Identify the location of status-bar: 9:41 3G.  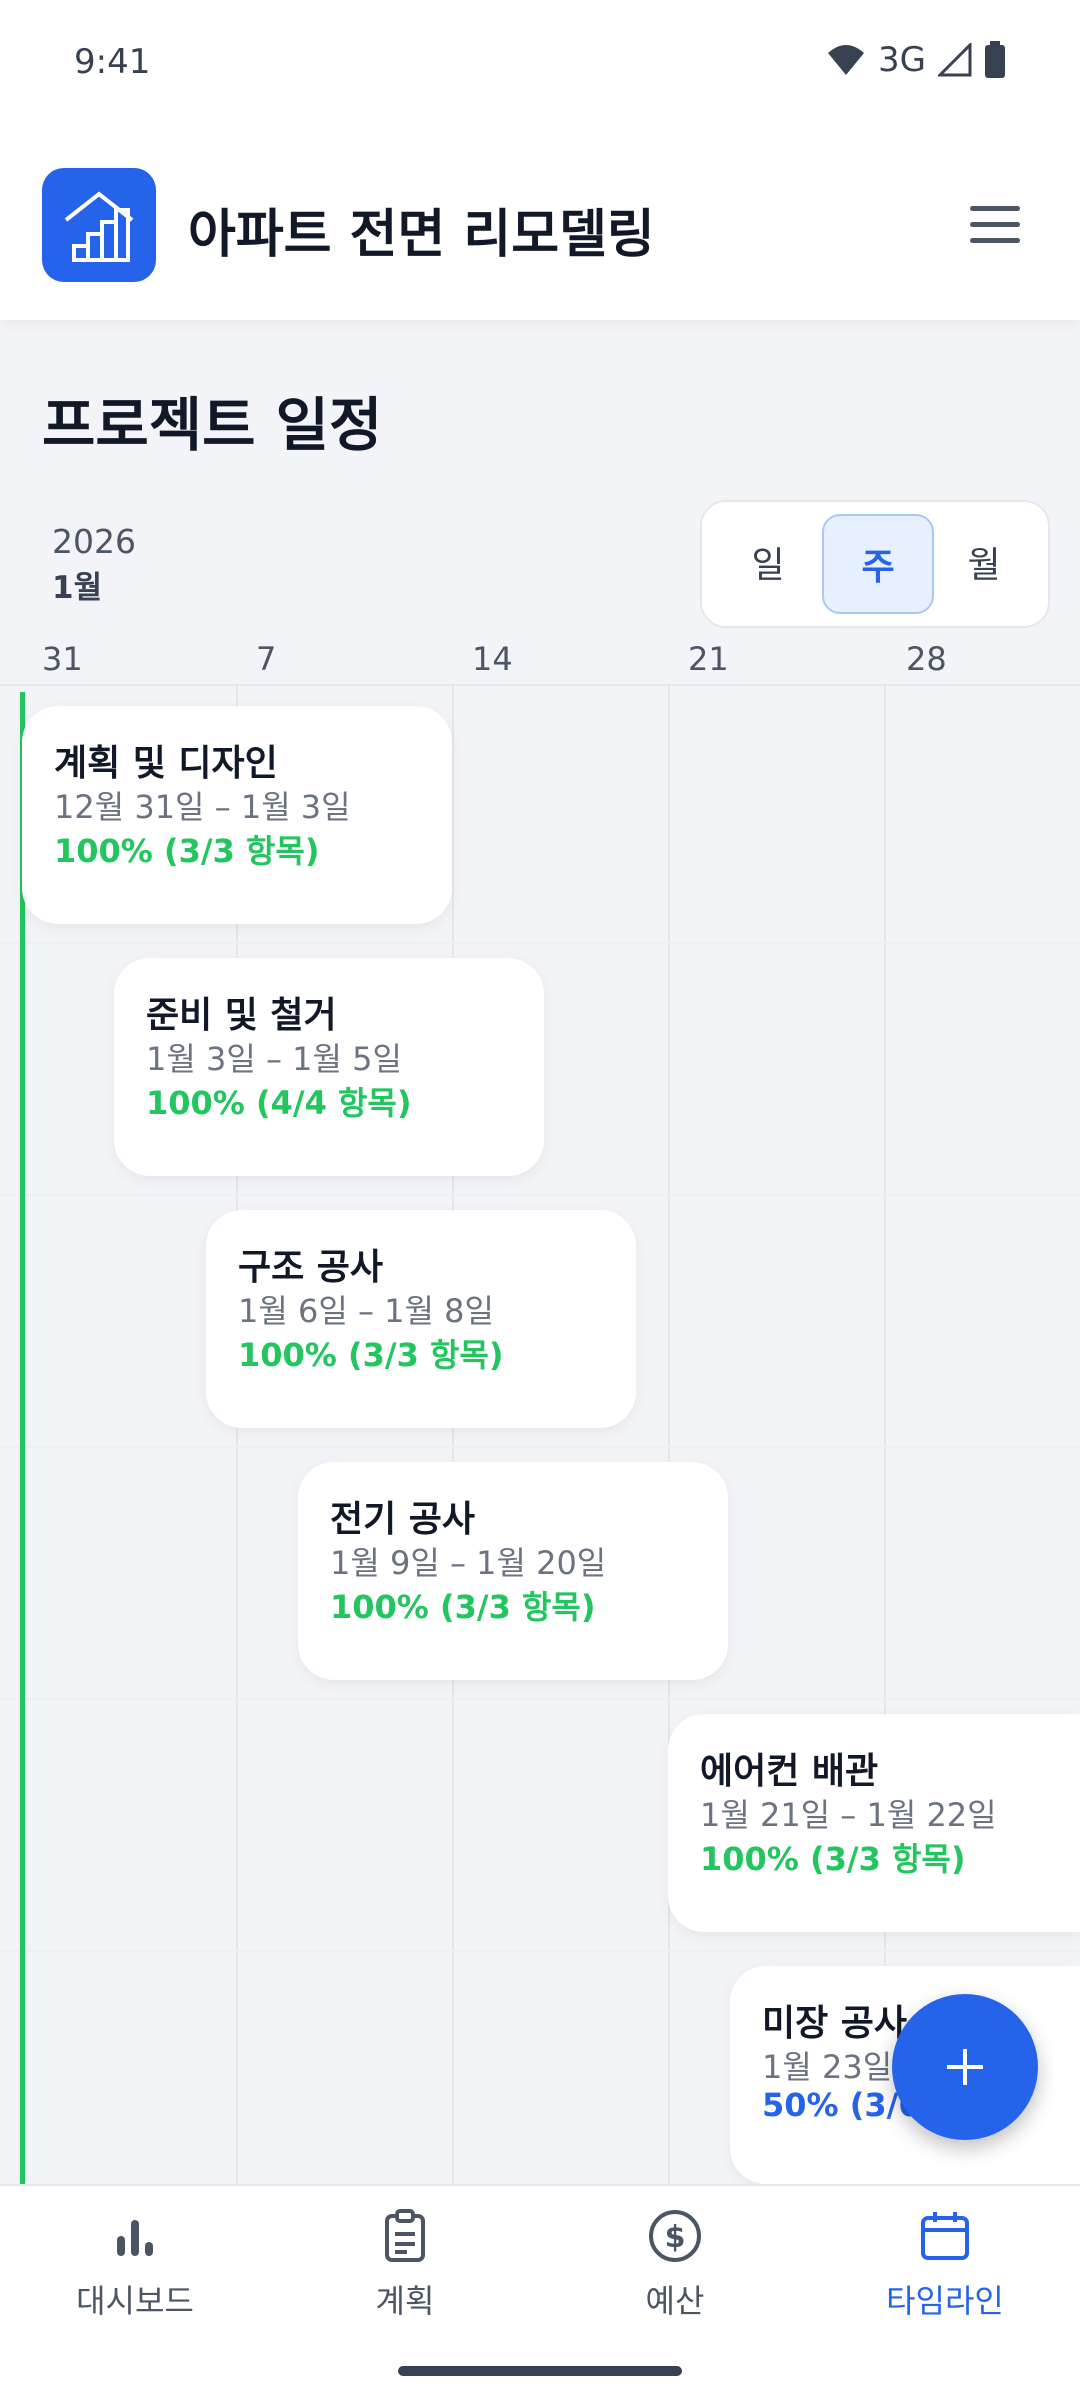
(540, 65).